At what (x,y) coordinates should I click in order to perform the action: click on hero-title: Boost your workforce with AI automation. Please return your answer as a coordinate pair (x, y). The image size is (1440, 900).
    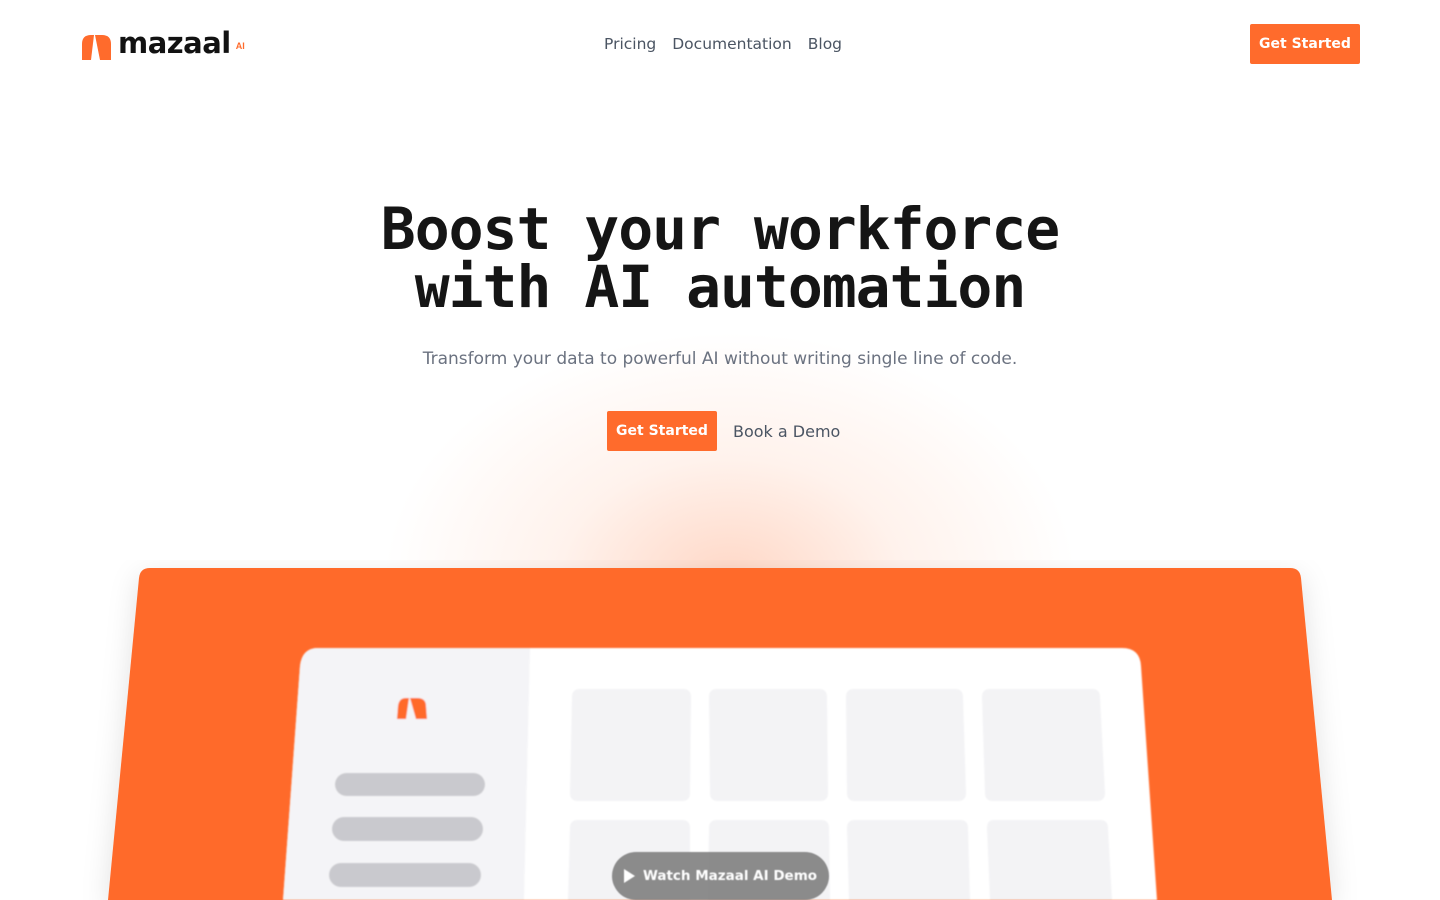
    Looking at the image, I should click on (720, 258).